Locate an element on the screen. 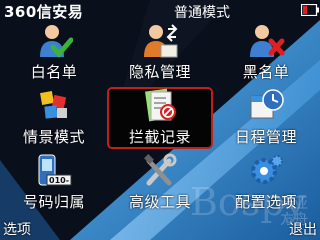 Image resolution: width=320 pixels, height=240 pixels. whitelist-user-check-icon is located at coordinates (56, 41).